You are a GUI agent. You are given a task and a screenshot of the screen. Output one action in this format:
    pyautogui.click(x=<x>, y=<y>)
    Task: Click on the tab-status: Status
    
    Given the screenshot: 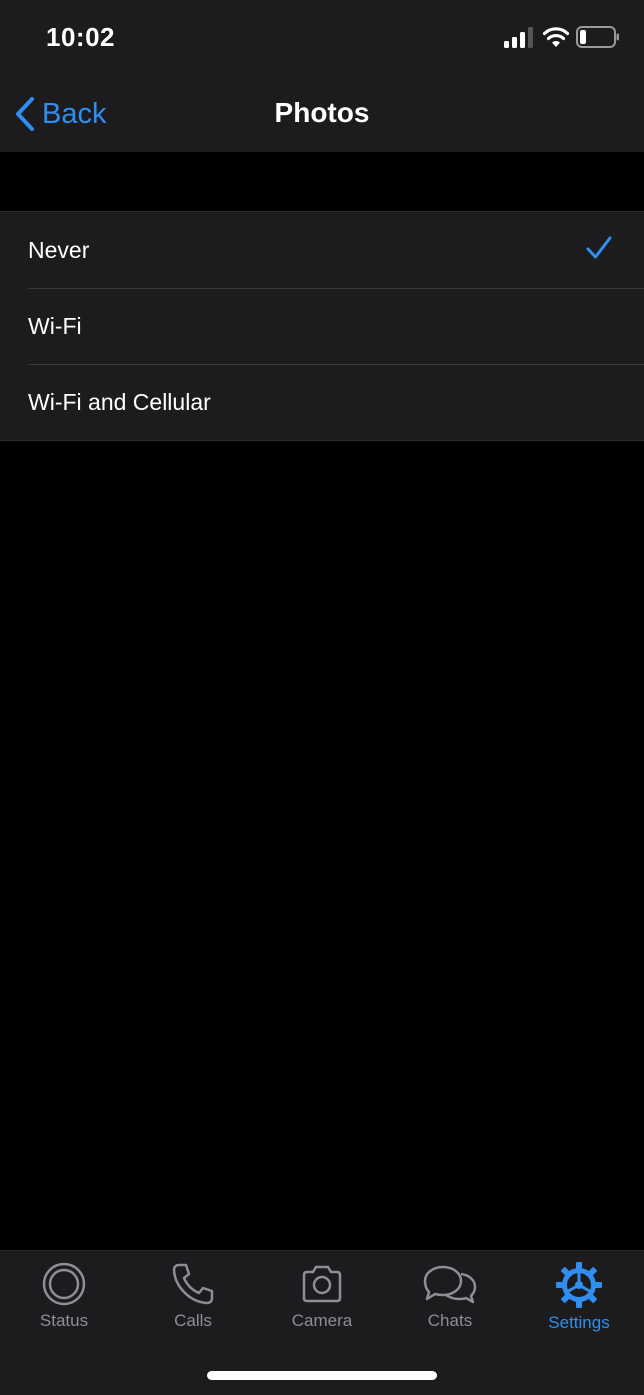 What is the action you would take?
    pyautogui.click(x=64, y=1301)
    